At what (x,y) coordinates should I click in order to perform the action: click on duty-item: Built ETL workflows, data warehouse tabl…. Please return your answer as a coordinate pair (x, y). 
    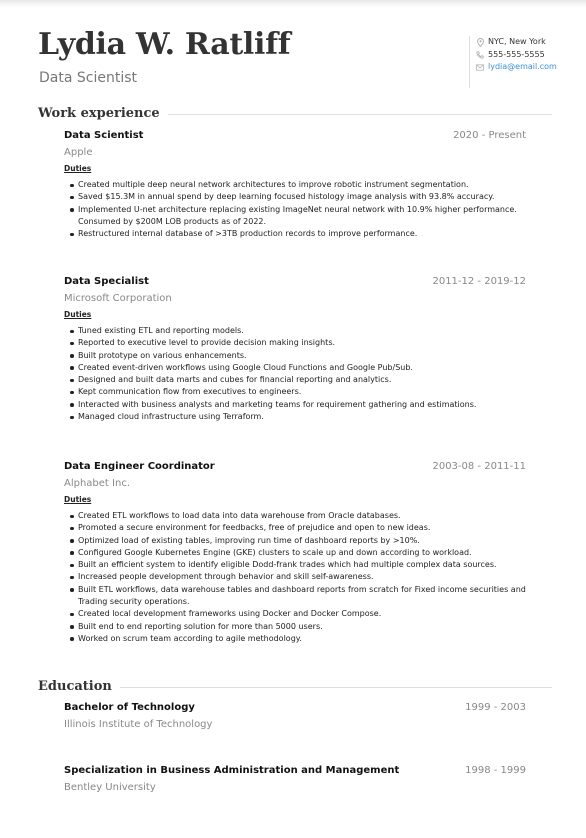
    Looking at the image, I should click on (297, 596).